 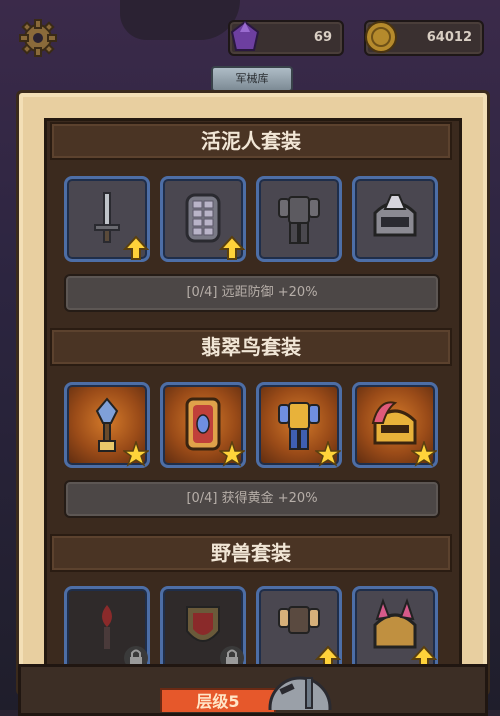 I want to click on set-2-slot-weapon, so click(x=107, y=425).